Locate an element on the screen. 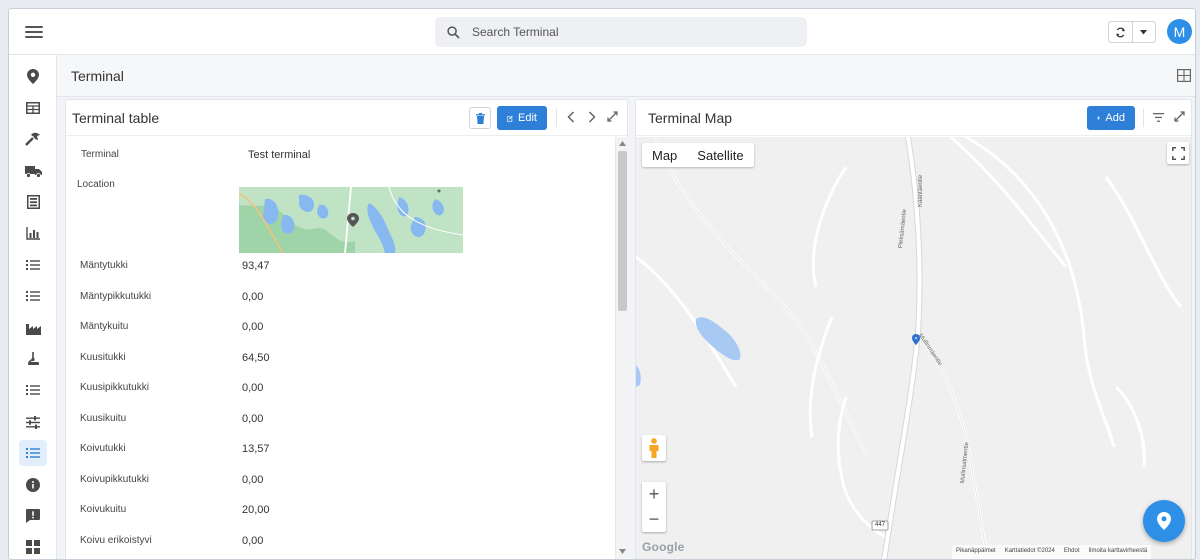 The image size is (1200, 560). sidebar-item-transport is located at coordinates (33, 171).